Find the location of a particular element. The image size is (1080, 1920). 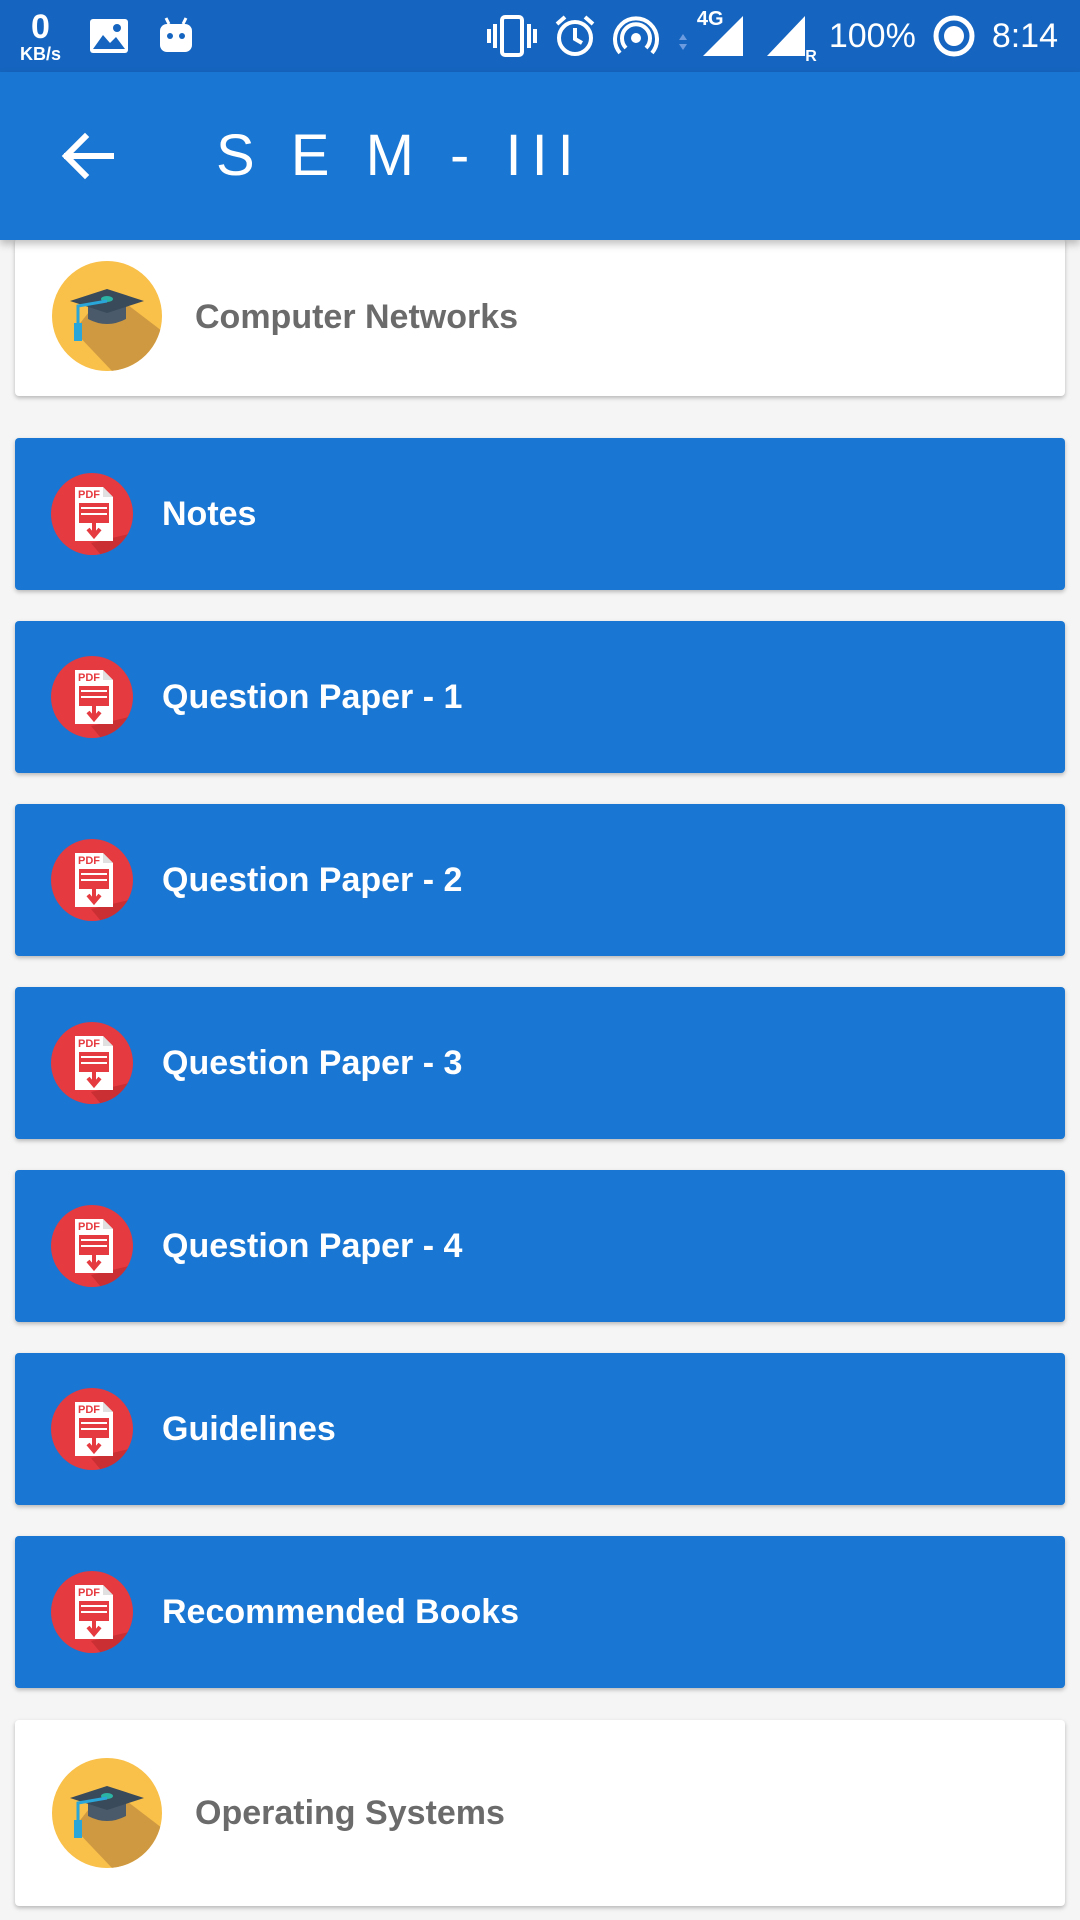

document-item-question-paper-2: PDF Question Paper - 2 is located at coordinates (540, 880).